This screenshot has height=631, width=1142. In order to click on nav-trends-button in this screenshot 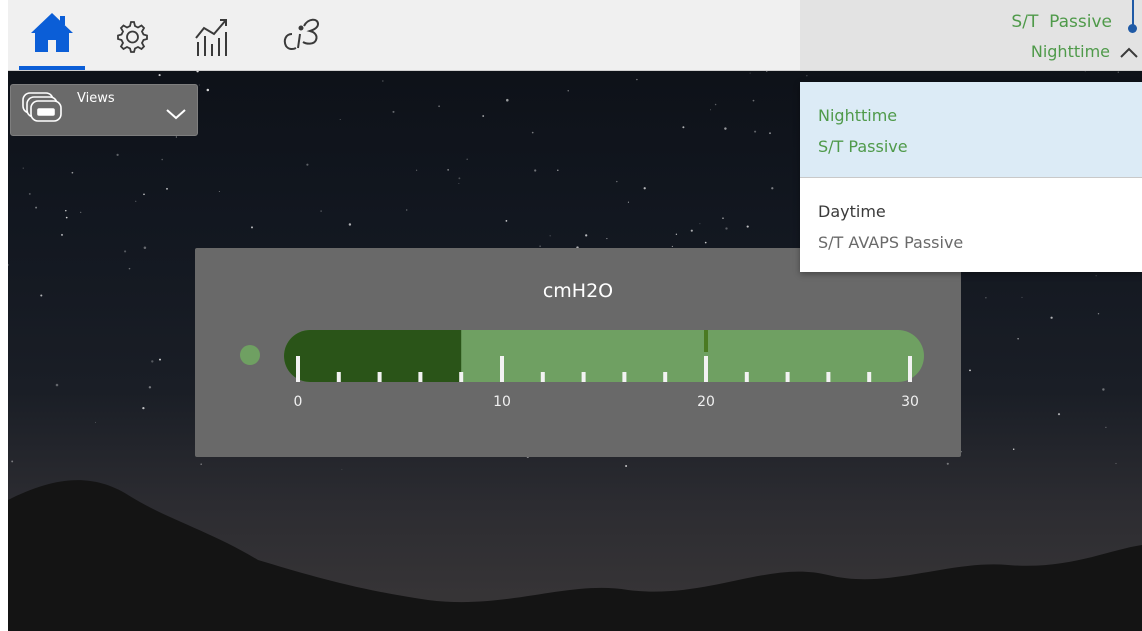, I will do `click(215, 35)`.